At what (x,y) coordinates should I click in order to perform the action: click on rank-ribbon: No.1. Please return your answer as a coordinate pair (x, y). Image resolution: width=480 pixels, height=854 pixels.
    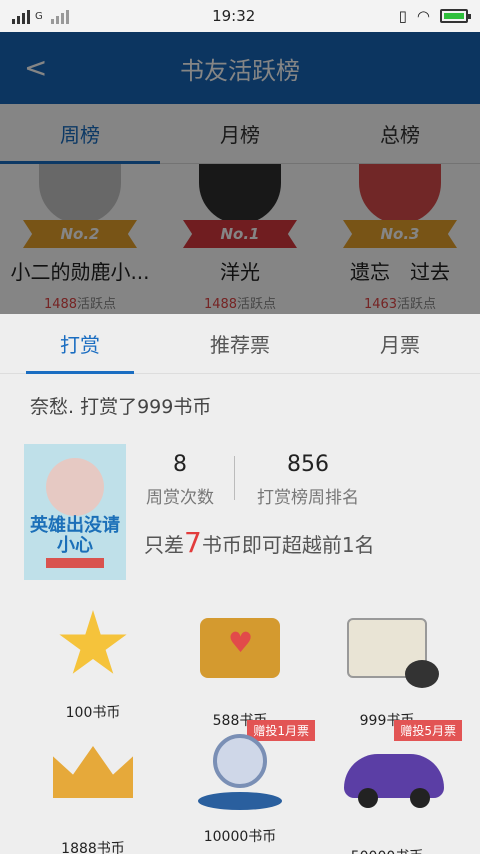
    Looking at the image, I should click on (240, 234).